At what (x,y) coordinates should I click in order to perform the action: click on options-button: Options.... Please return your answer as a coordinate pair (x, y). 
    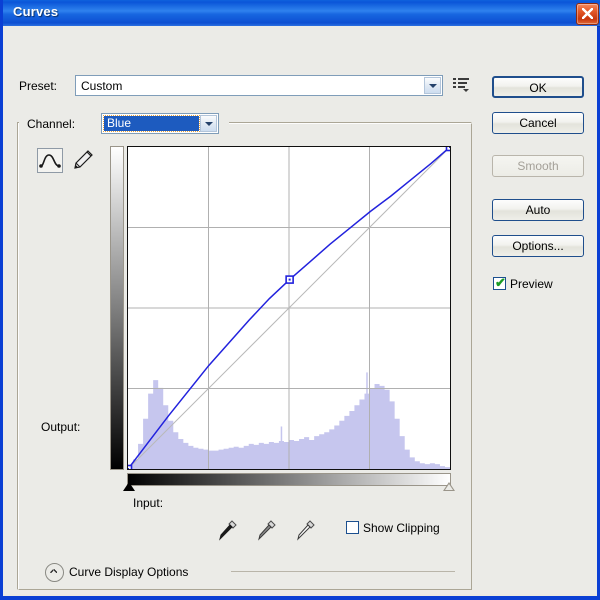
    Looking at the image, I should click on (538, 246).